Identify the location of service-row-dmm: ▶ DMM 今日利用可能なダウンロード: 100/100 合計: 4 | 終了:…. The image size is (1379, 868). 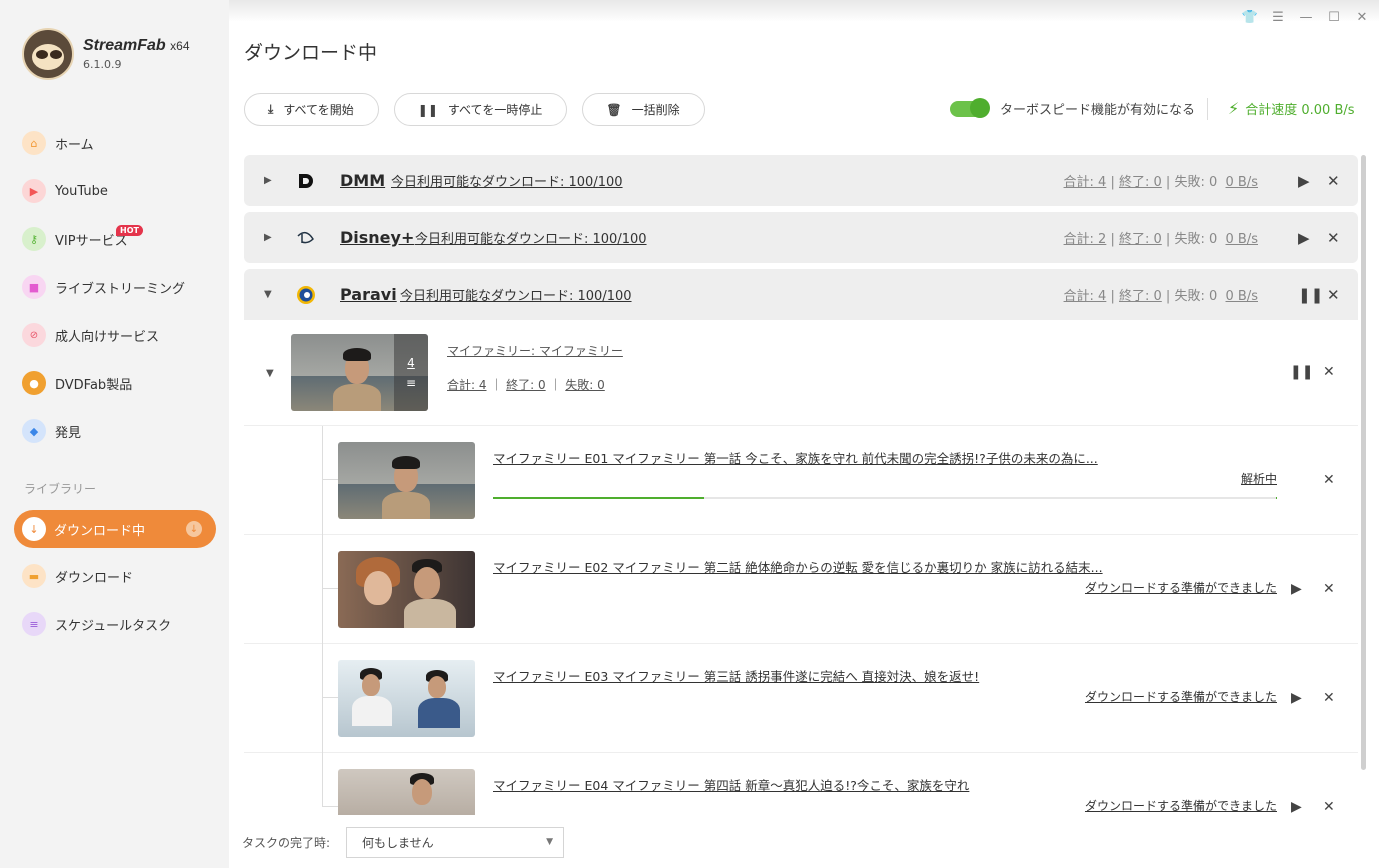
(801, 180).